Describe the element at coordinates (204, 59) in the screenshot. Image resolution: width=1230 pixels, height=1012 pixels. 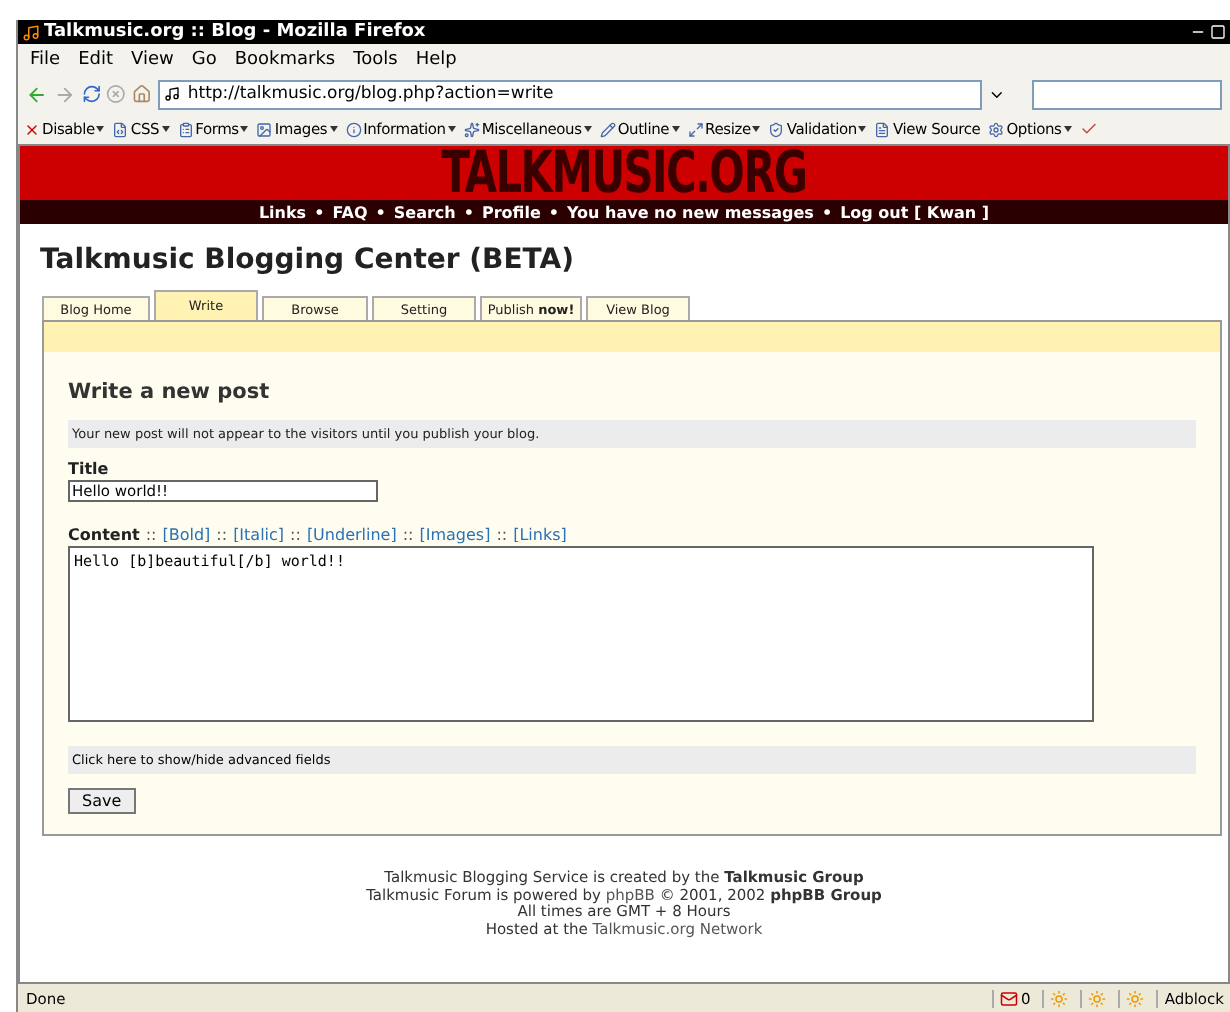
I see `menu-item: Go` at that location.